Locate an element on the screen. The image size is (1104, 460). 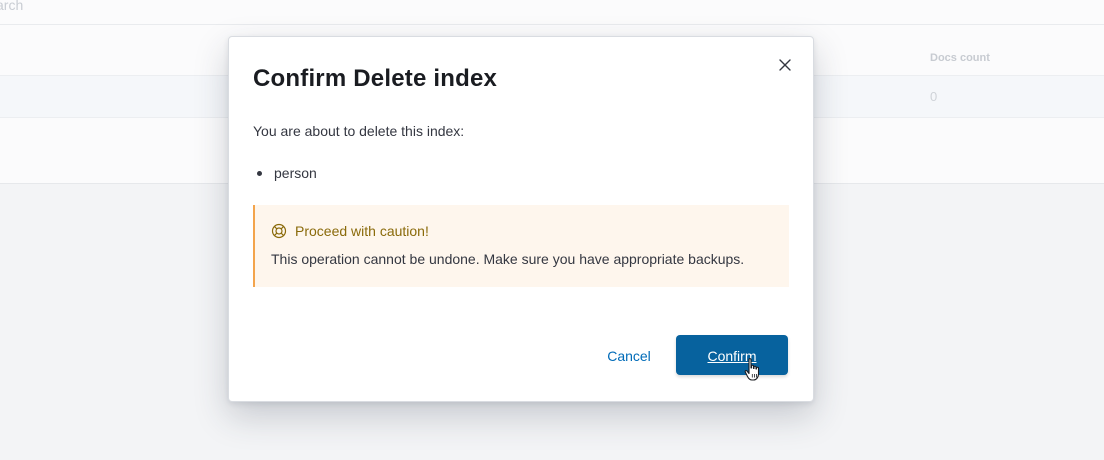
close-button is located at coordinates (785, 65).